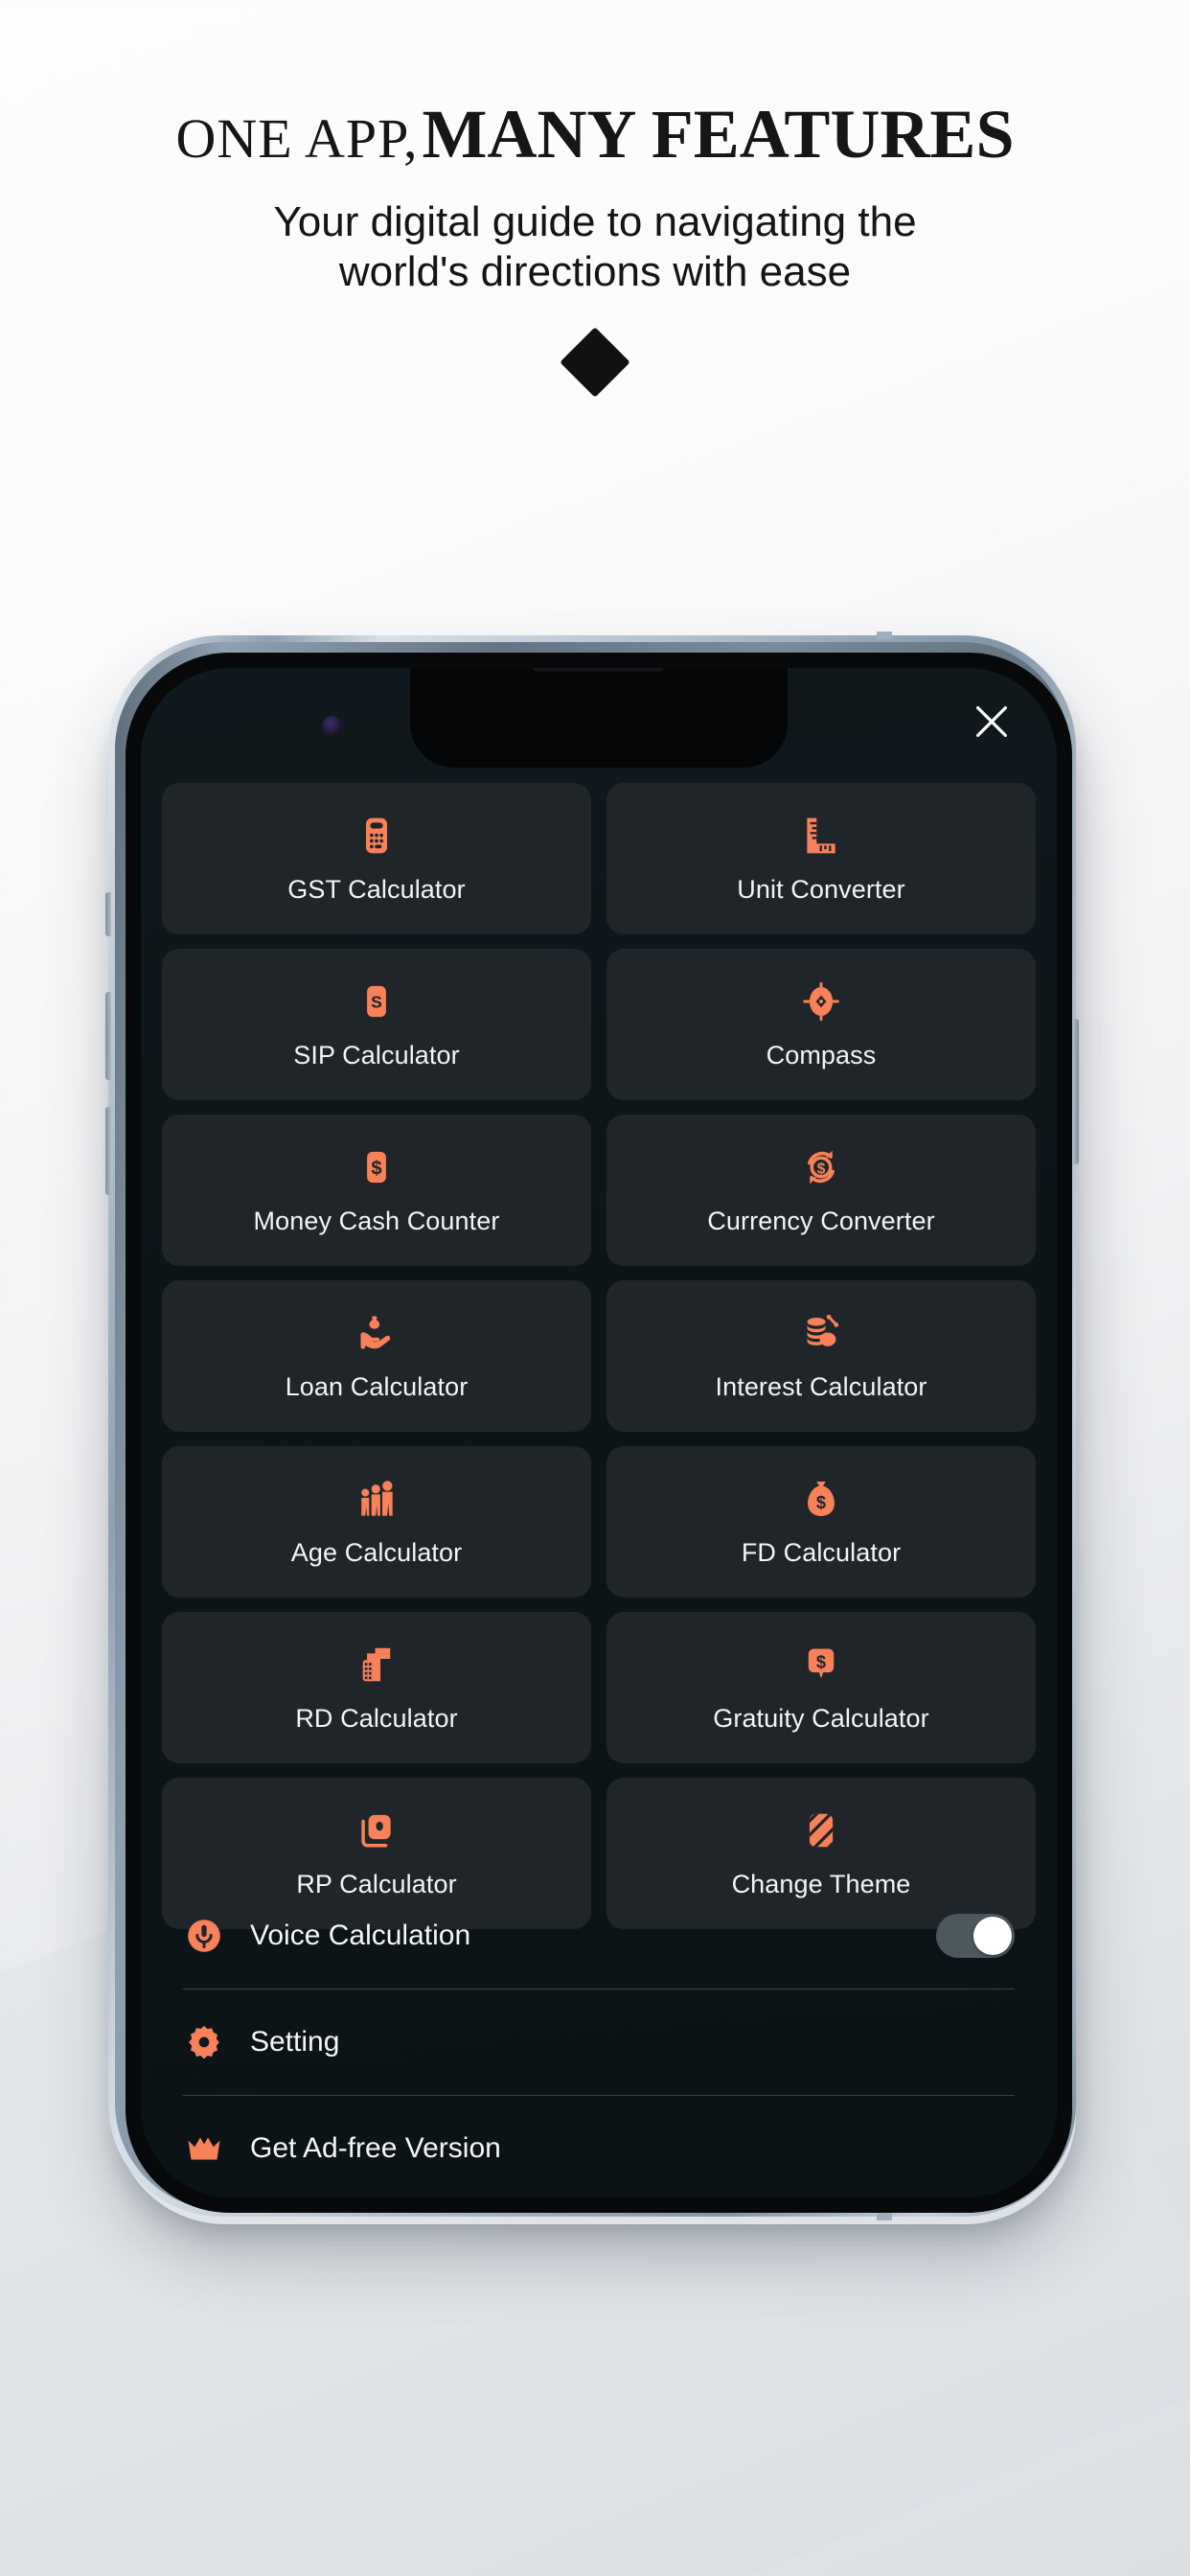  I want to click on tile-interest-calculator: Interest Calculator, so click(821, 1356).